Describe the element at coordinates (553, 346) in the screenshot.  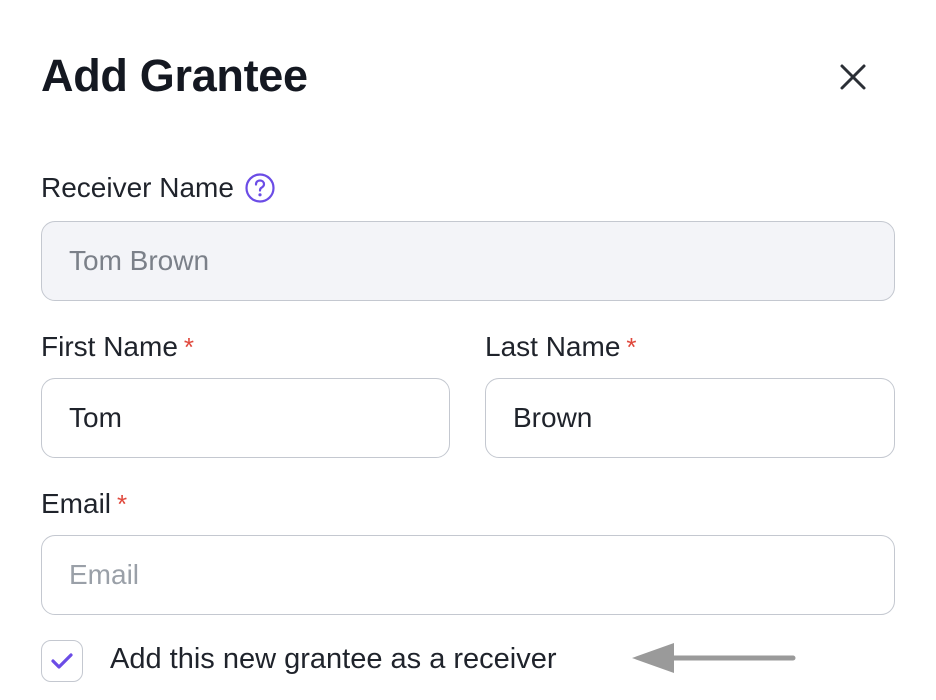
I see `last-name-label: Last Name` at that location.